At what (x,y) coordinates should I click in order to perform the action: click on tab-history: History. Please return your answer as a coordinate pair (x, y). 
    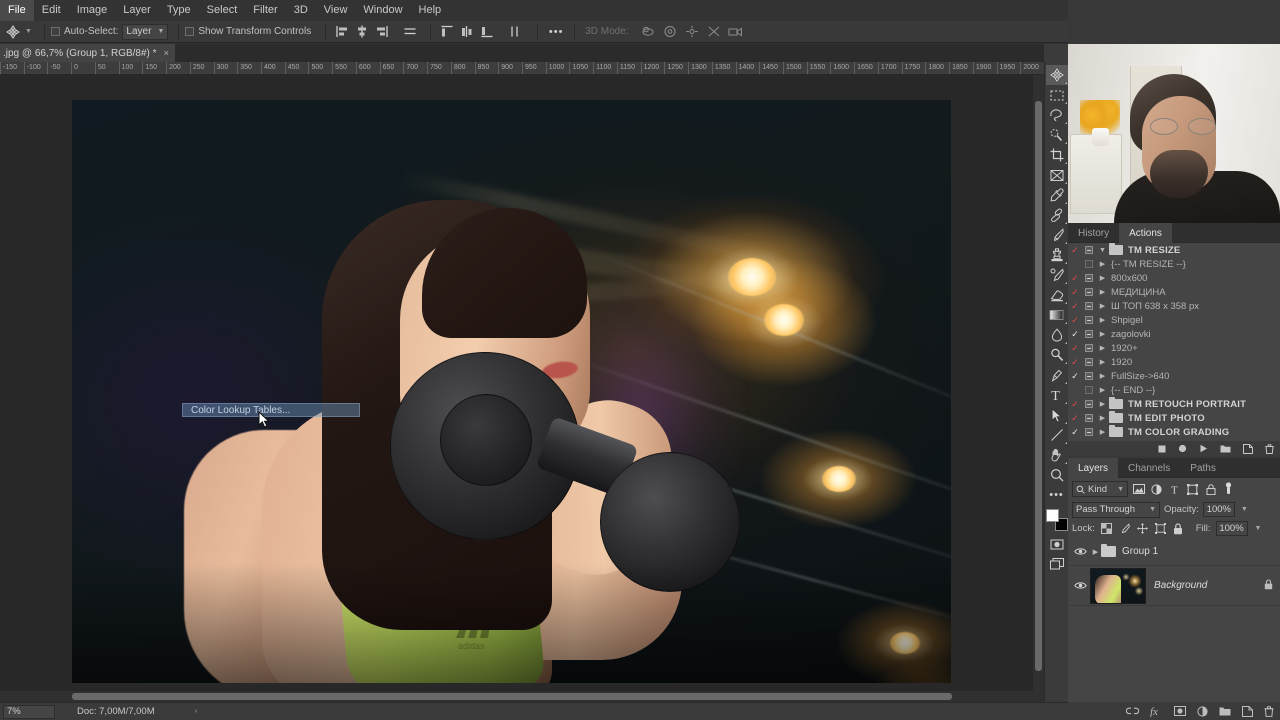
    Looking at the image, I should click on (1093, 233).